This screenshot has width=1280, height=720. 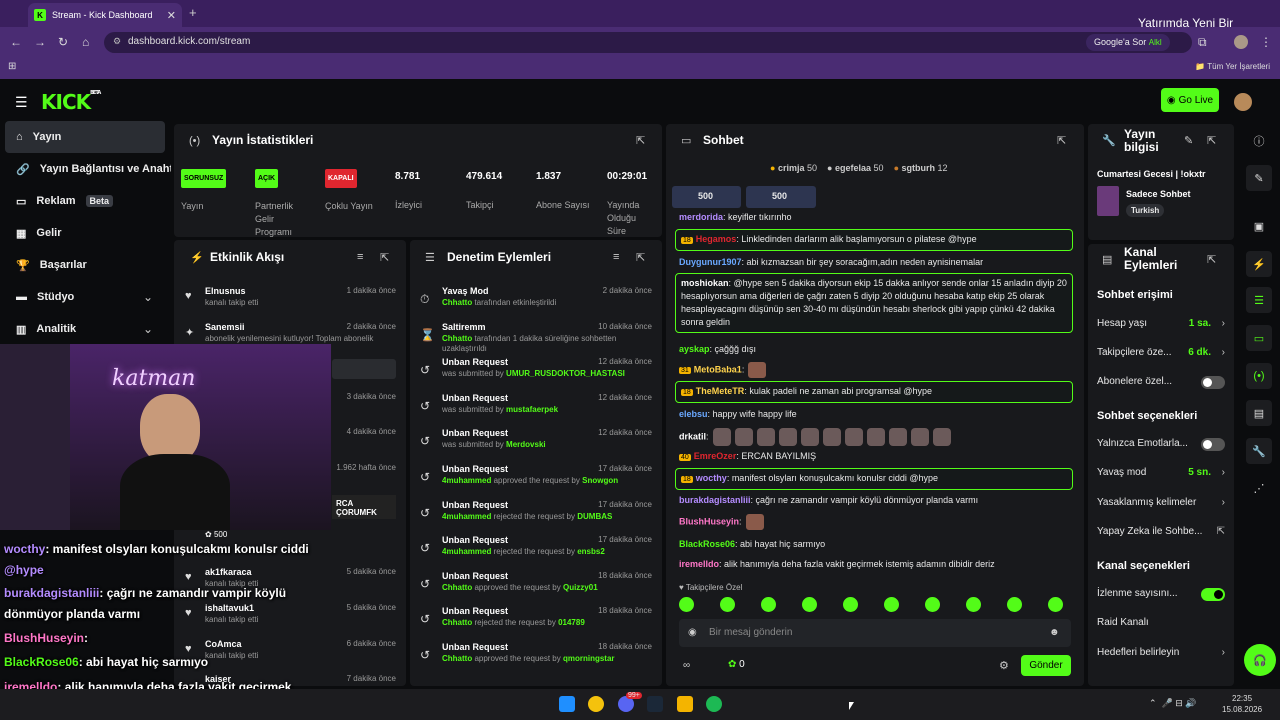 What do you see at coordinates (71, 102) in the screenshot?
I see `kick-logo: KICKBETA` at bounding box center [71, 102].